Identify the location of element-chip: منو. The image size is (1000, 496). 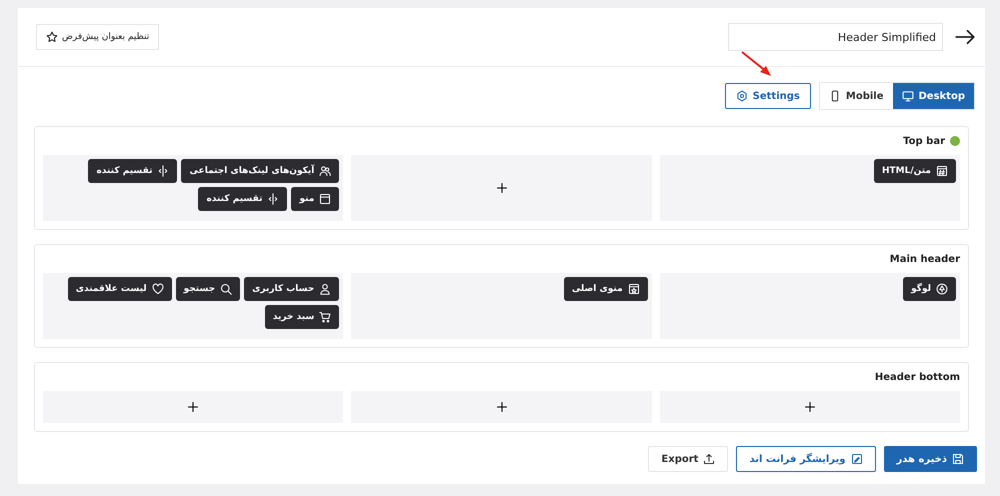
(315, 199).